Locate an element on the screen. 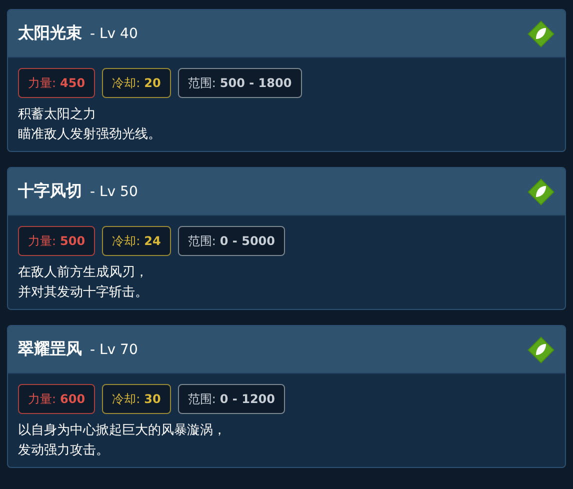 This screenshot has width=573, height=489. stat-value: 600 is located at coordinates (73, 399).